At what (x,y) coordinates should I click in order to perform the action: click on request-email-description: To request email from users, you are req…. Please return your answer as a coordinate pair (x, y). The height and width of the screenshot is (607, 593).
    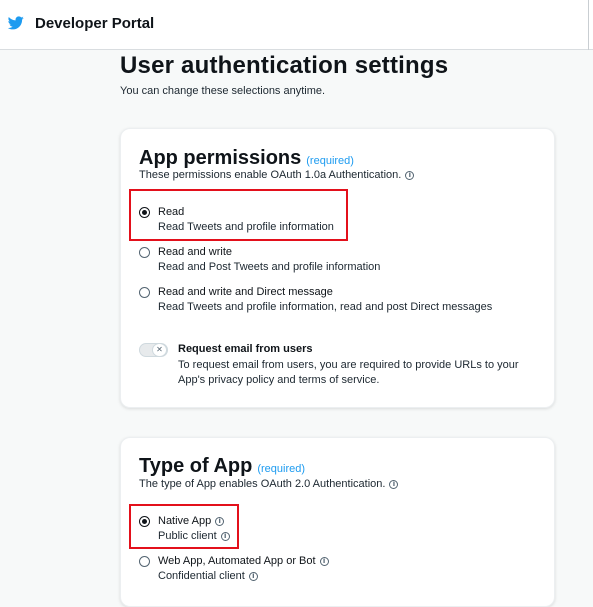
    Looking at the image, I should click on (348, 372).